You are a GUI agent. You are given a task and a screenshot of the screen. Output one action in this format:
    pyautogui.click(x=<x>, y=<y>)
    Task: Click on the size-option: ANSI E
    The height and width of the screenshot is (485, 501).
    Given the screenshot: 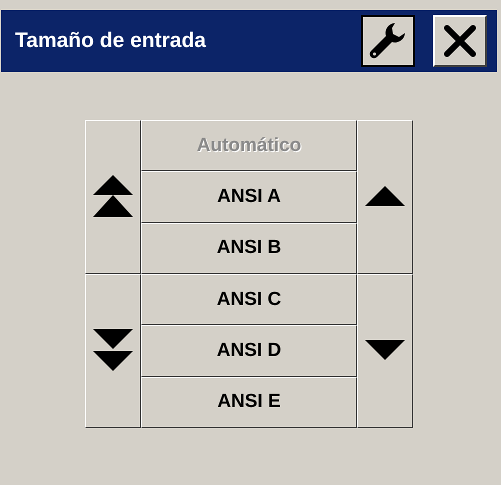 What is the action you would take?
    pyautogui.click(x=249, y=402)
    